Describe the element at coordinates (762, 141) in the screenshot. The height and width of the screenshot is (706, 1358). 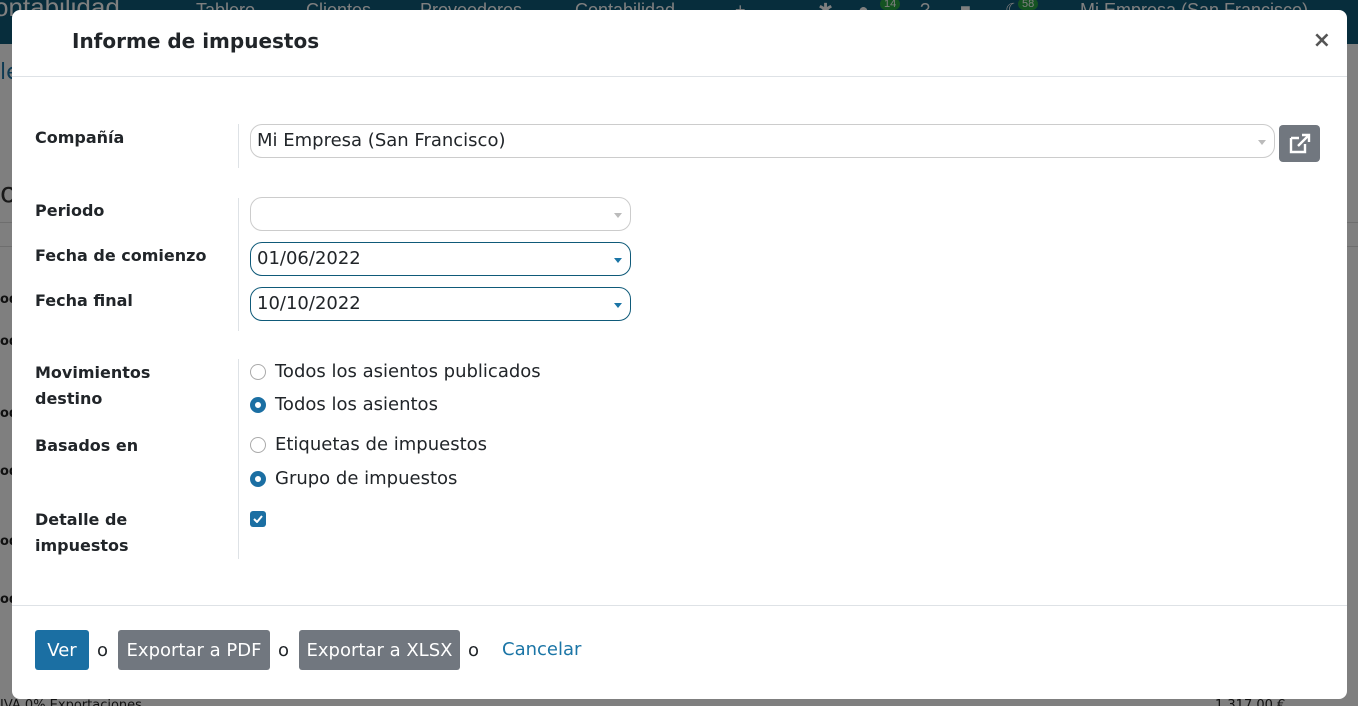
I see `company-select: Mi Empresa (San Francisco)` at that location.